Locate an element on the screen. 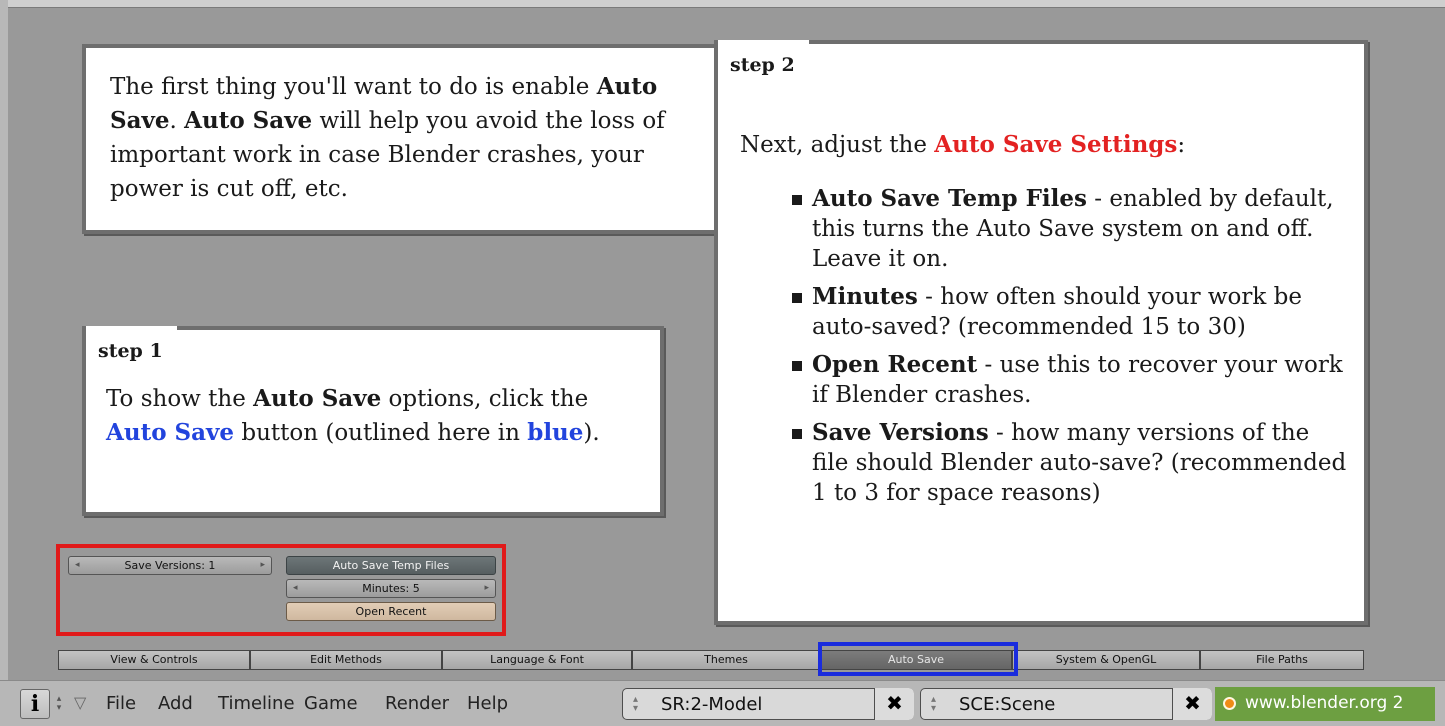  screen-selector: ▴ ▾ SR:2-Model ✖ is located at coordinates (768, 704).